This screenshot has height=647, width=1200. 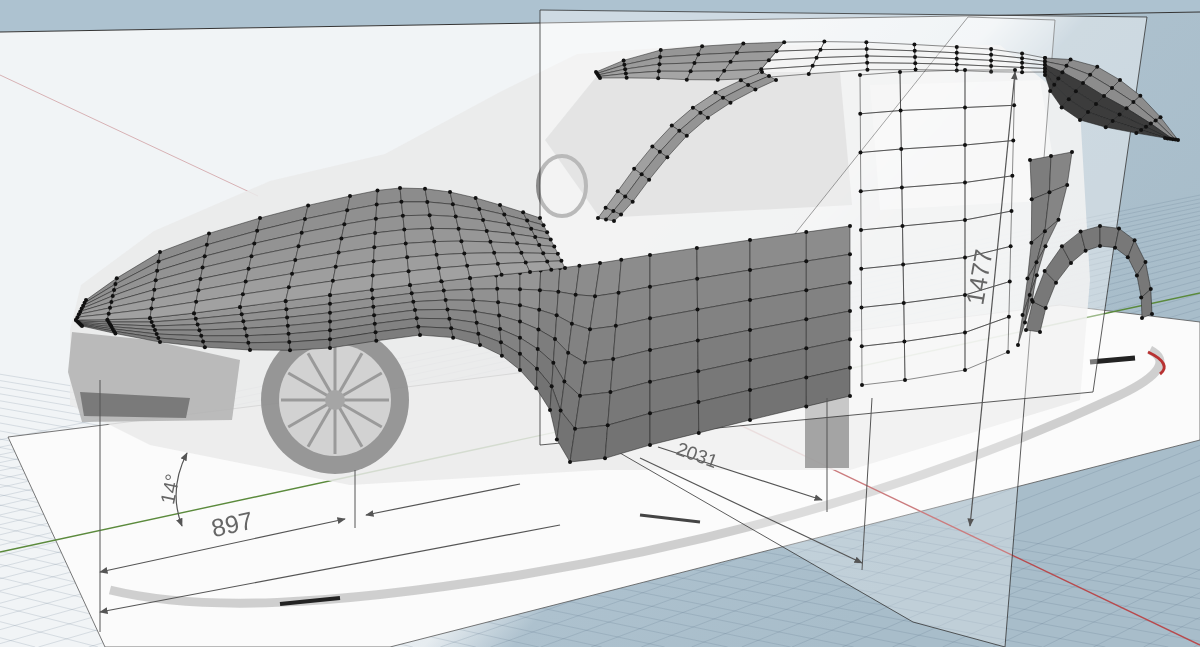 What do you see at coordinates (979, 277) in the screenshot?
I see `dimension-label: 1477` at bounding box center [979, 277].